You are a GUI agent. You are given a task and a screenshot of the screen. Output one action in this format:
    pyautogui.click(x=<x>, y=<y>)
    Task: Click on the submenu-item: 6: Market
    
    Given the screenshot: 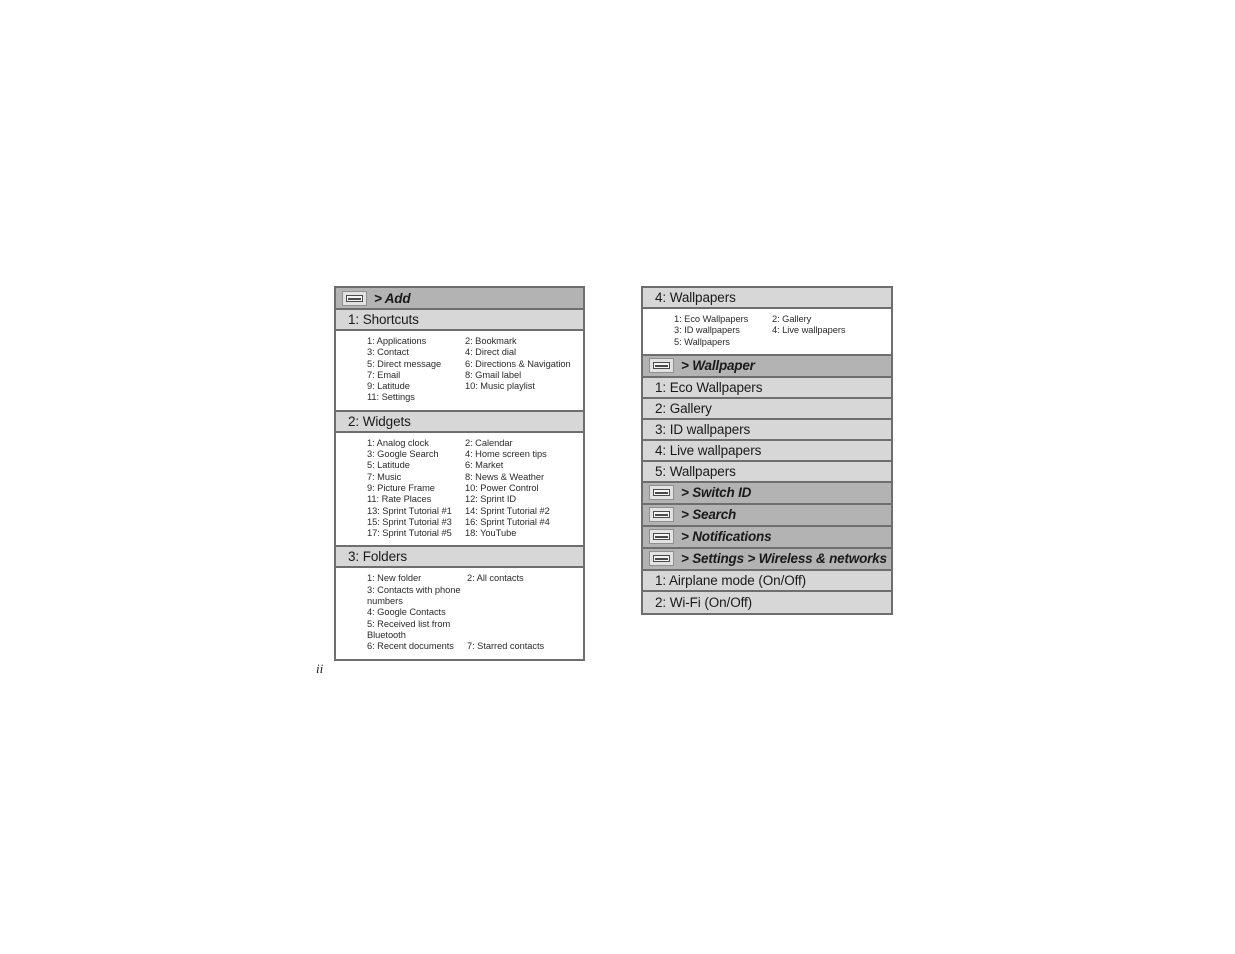 What is the action you would take?
    pyautogui.click(x=484, y=465)
    